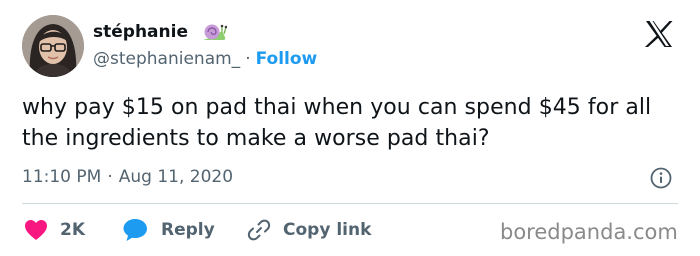  I want to click on copy-link-label: Copy link, so click(327, 230).